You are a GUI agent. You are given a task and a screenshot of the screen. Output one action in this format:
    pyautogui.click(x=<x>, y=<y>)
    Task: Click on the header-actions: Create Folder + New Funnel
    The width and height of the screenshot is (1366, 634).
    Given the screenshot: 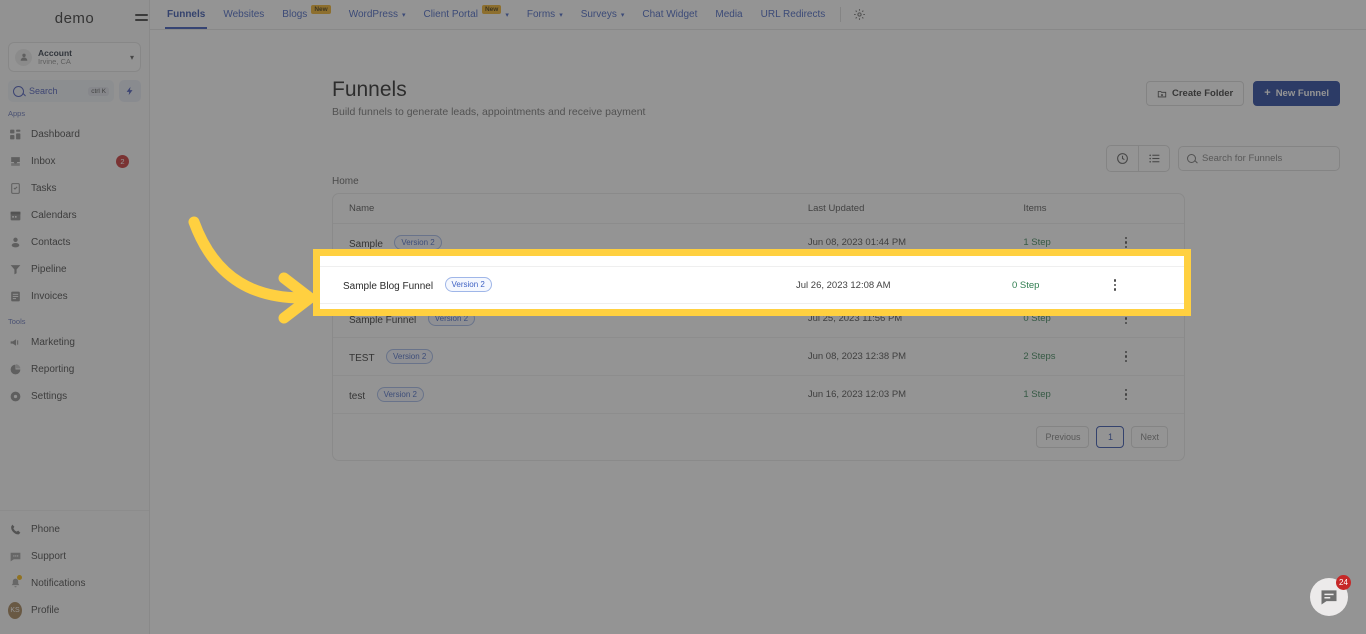 What is the action you would take?
    pyautogui.click(x=1243, y=93)
    